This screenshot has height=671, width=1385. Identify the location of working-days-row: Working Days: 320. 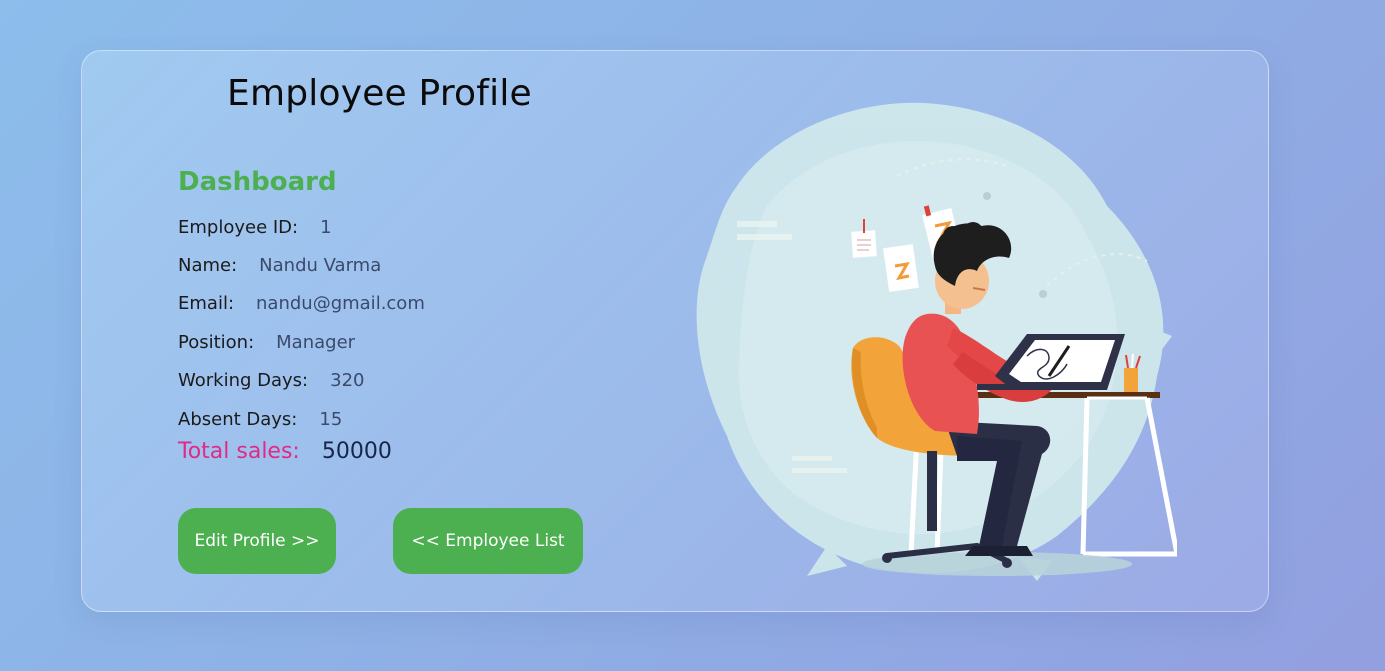
(271, 380).